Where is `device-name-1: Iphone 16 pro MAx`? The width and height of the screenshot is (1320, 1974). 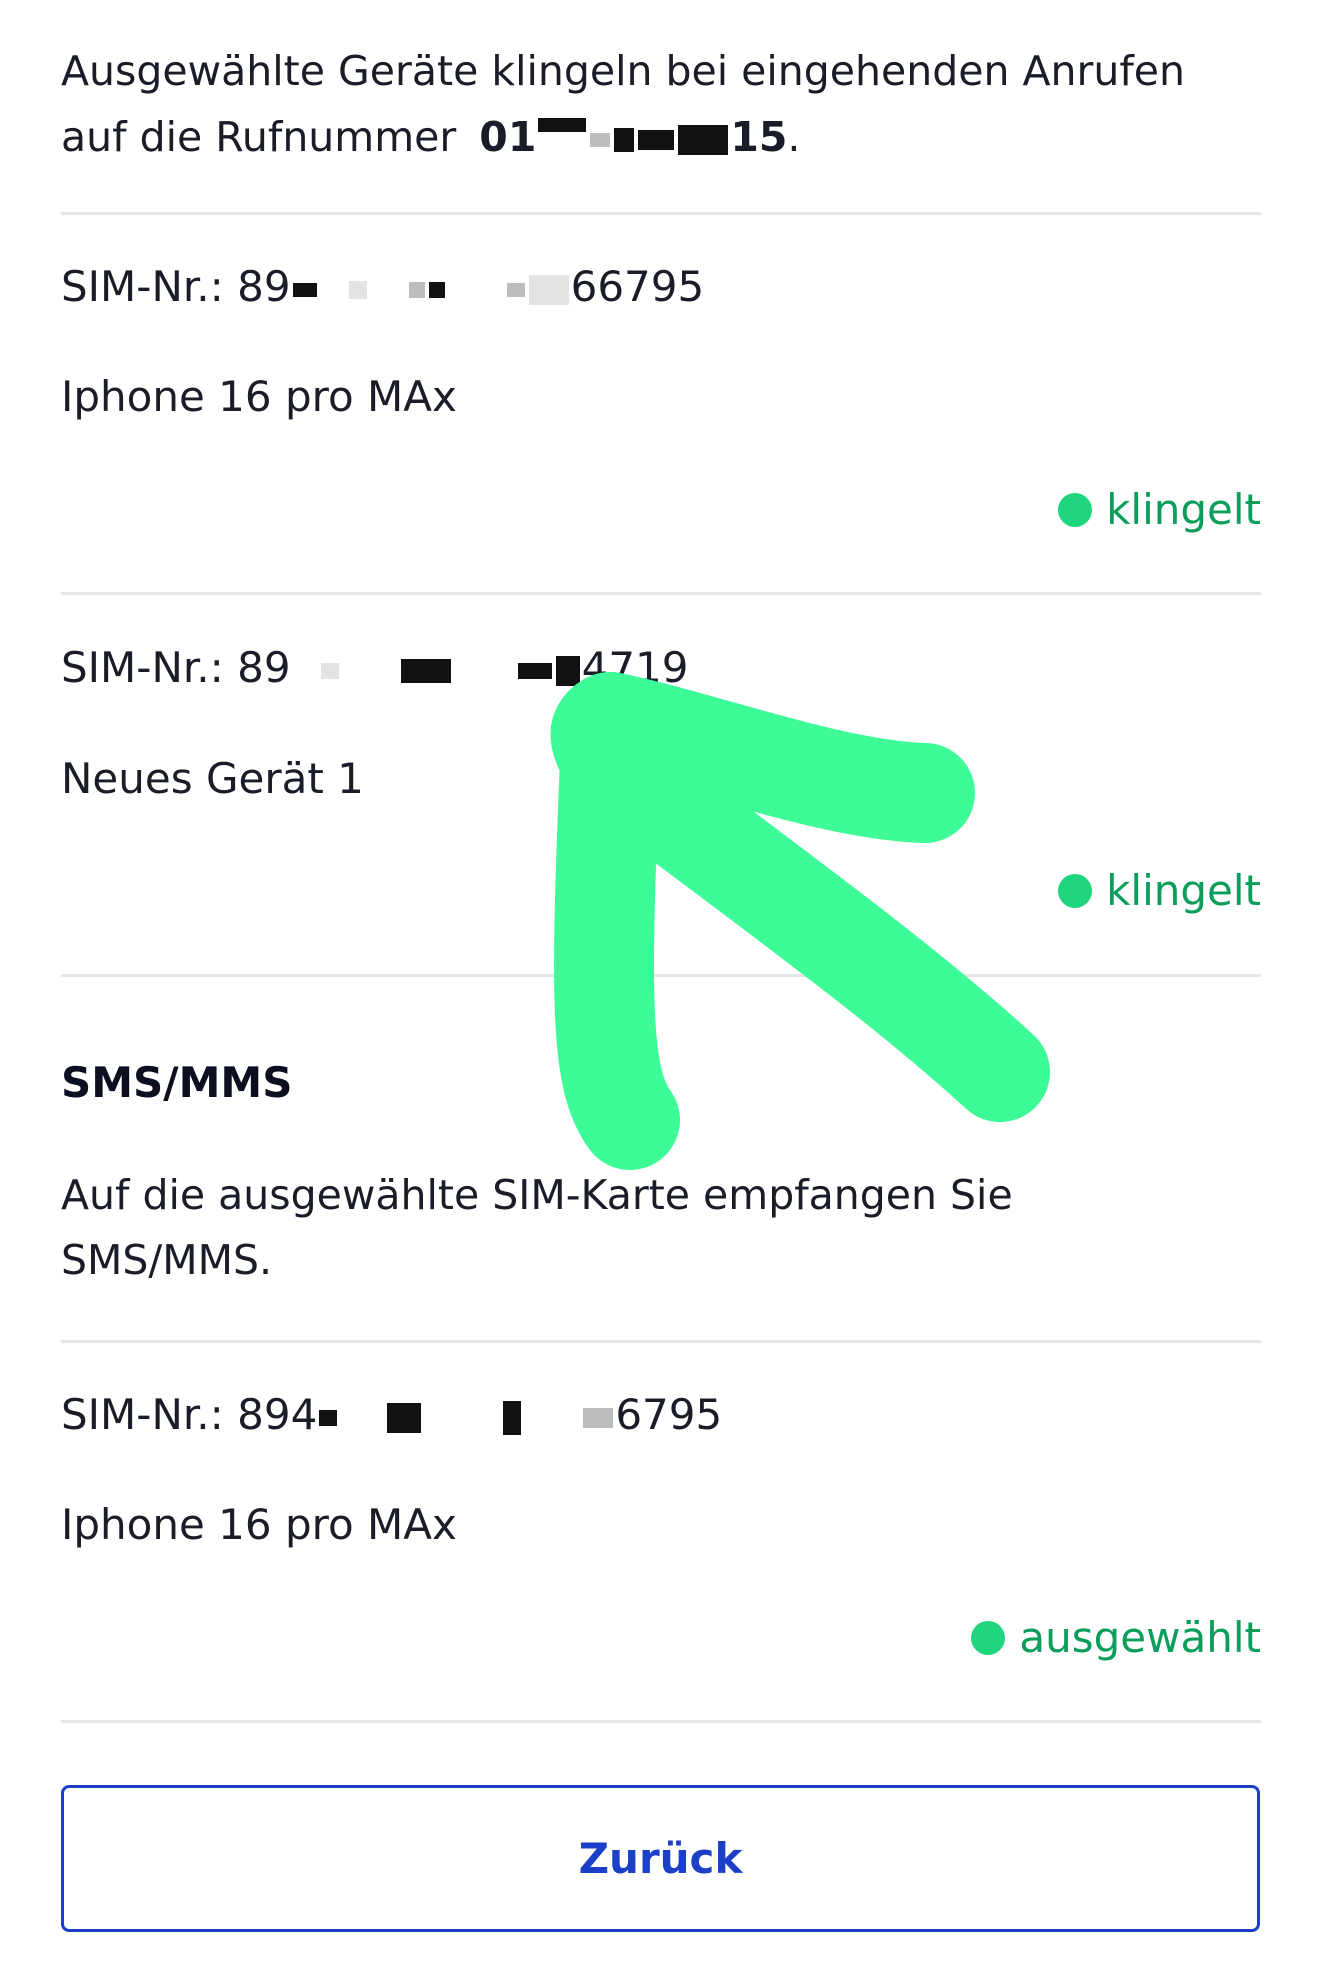 device-name-1: Iphone 16 pro MAx is located at coordinates (259, 396).